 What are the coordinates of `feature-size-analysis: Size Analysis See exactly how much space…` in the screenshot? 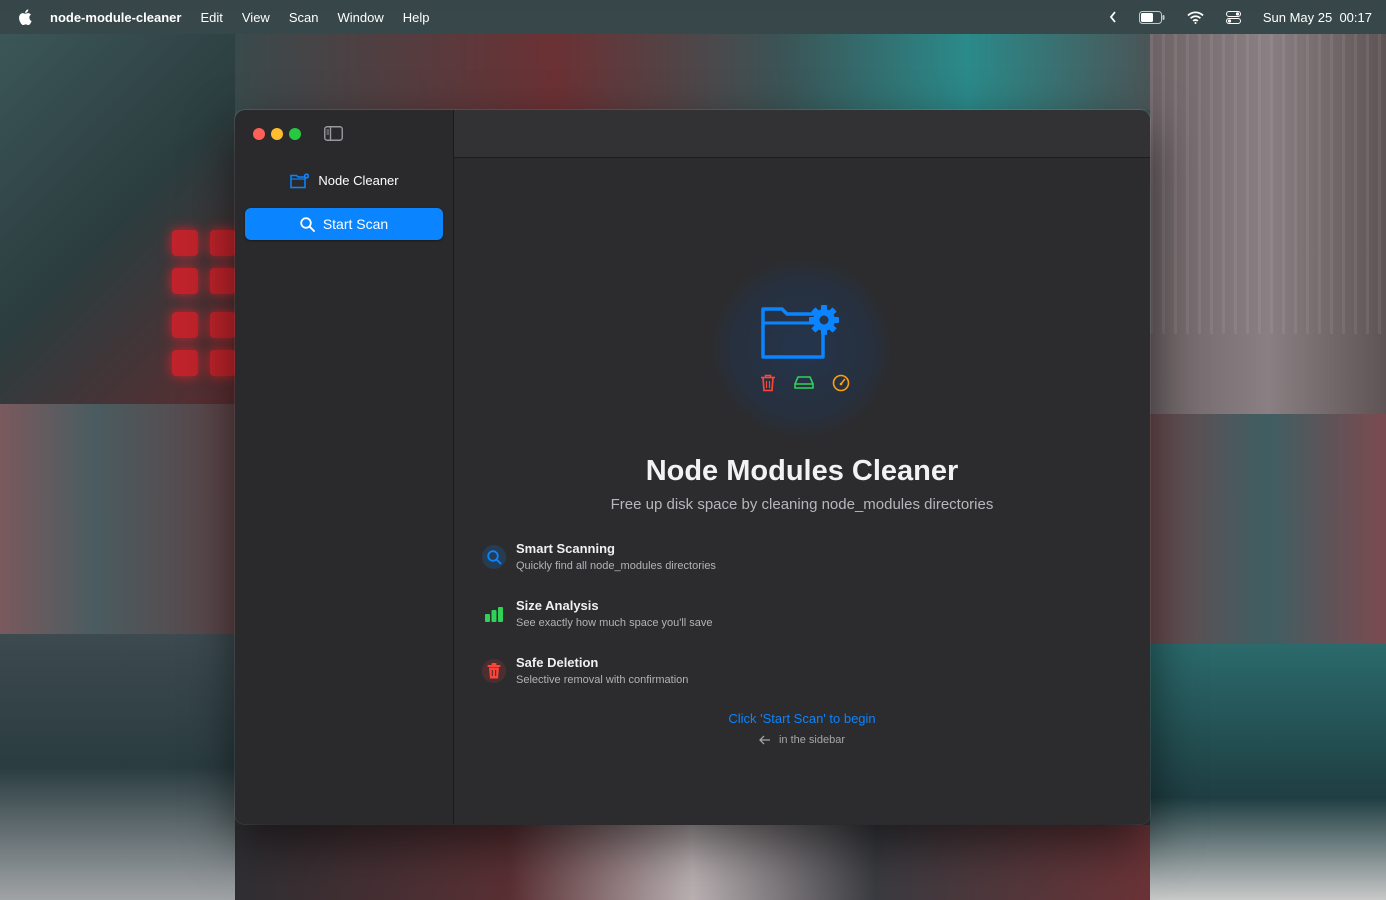 It's located at (807, 617).